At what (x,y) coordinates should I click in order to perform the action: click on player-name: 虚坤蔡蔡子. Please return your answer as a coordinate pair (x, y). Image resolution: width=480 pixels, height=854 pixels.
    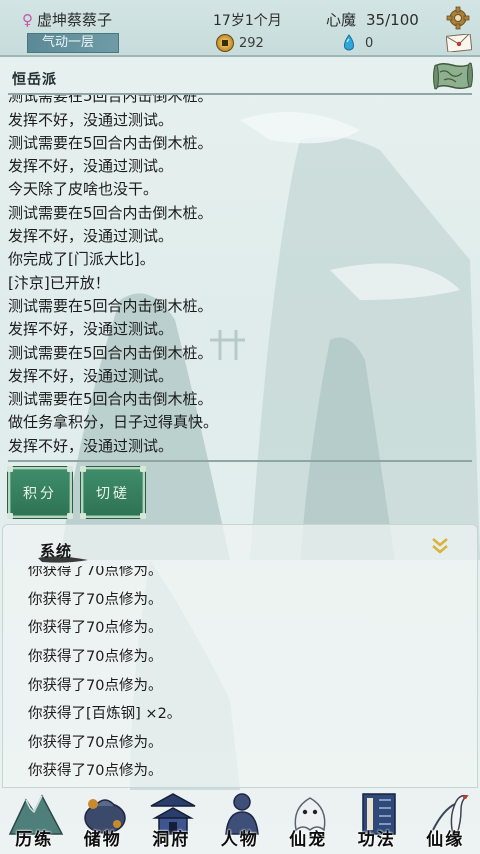
    Looking at the image, I should click on (75, 20).